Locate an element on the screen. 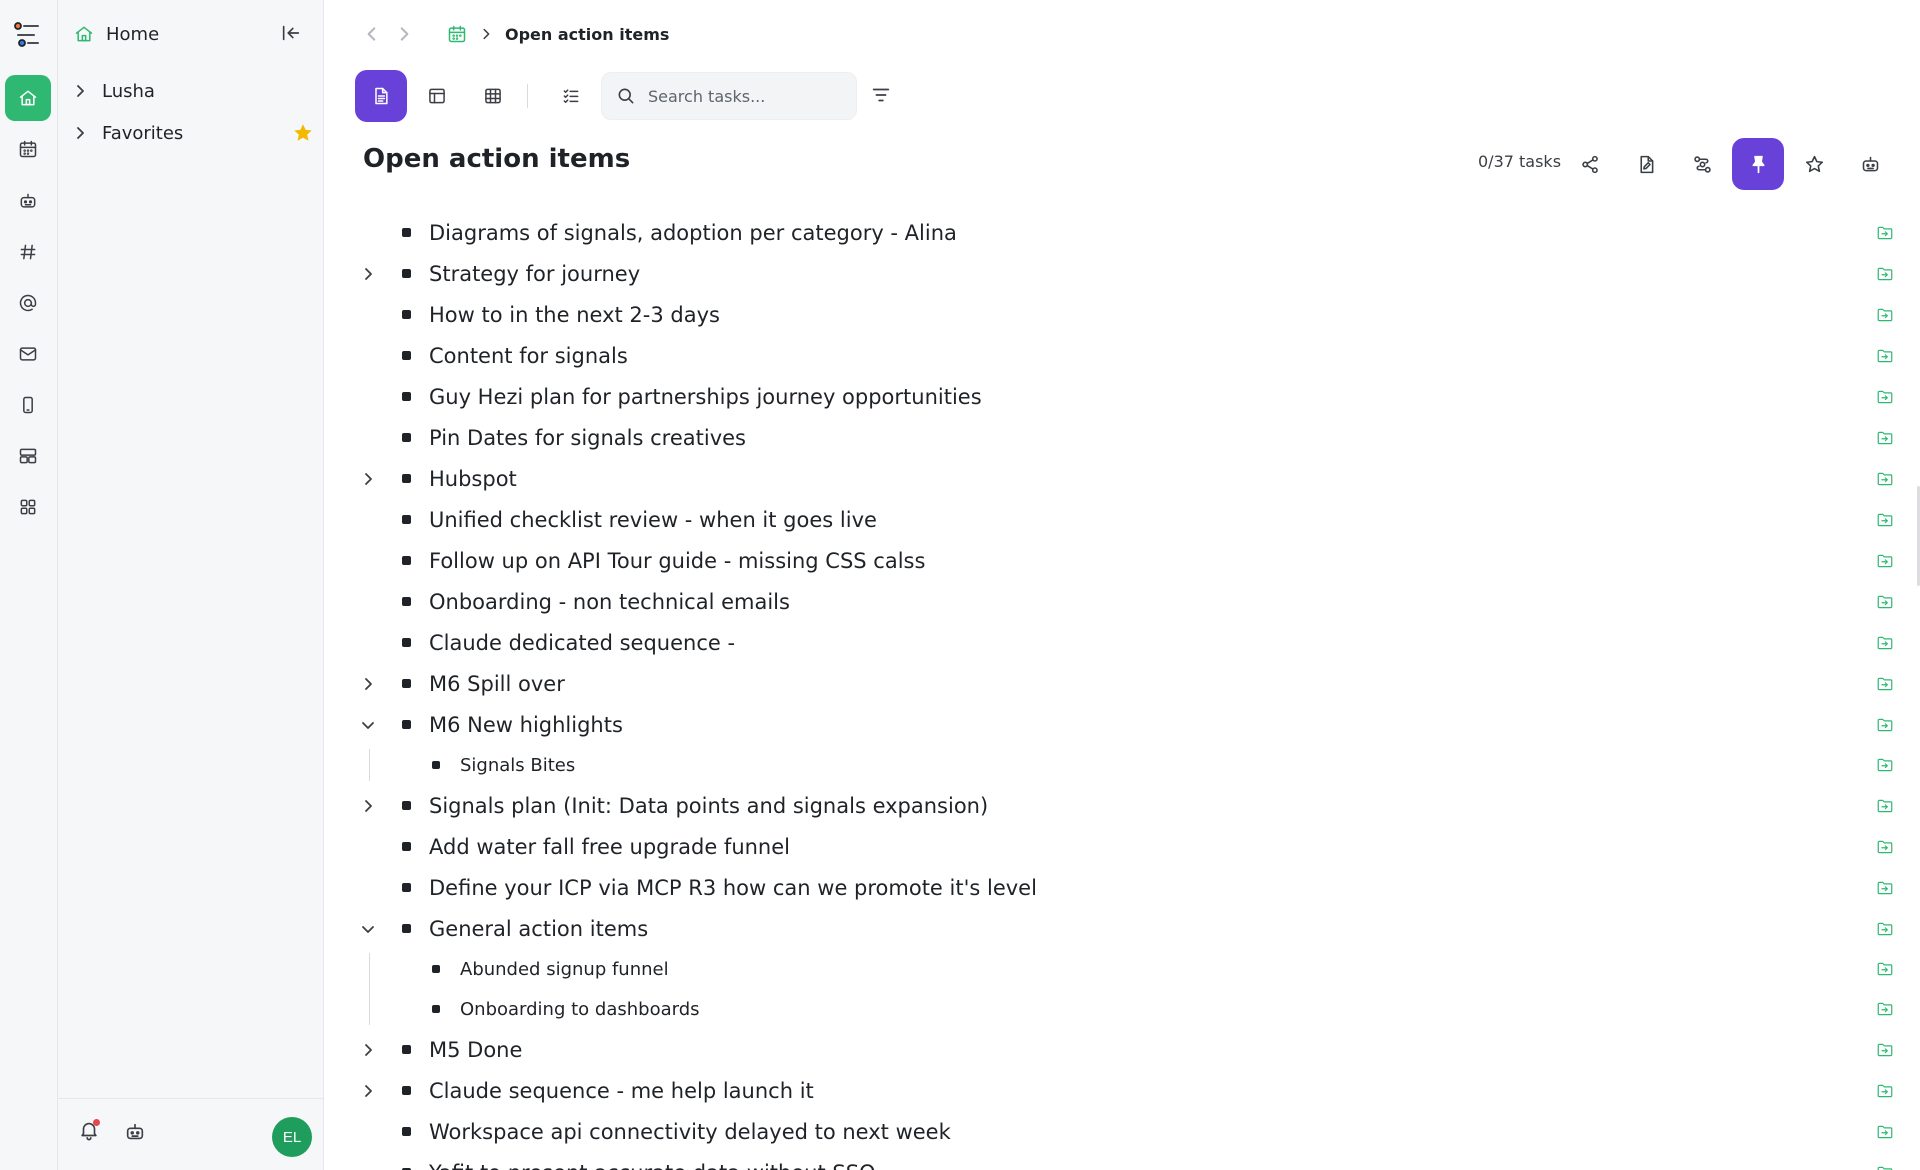 The height and width of the screenshot is (1170, 1920). task-row: Onboarding - non technical emails is located at coordinates (1122, 601).